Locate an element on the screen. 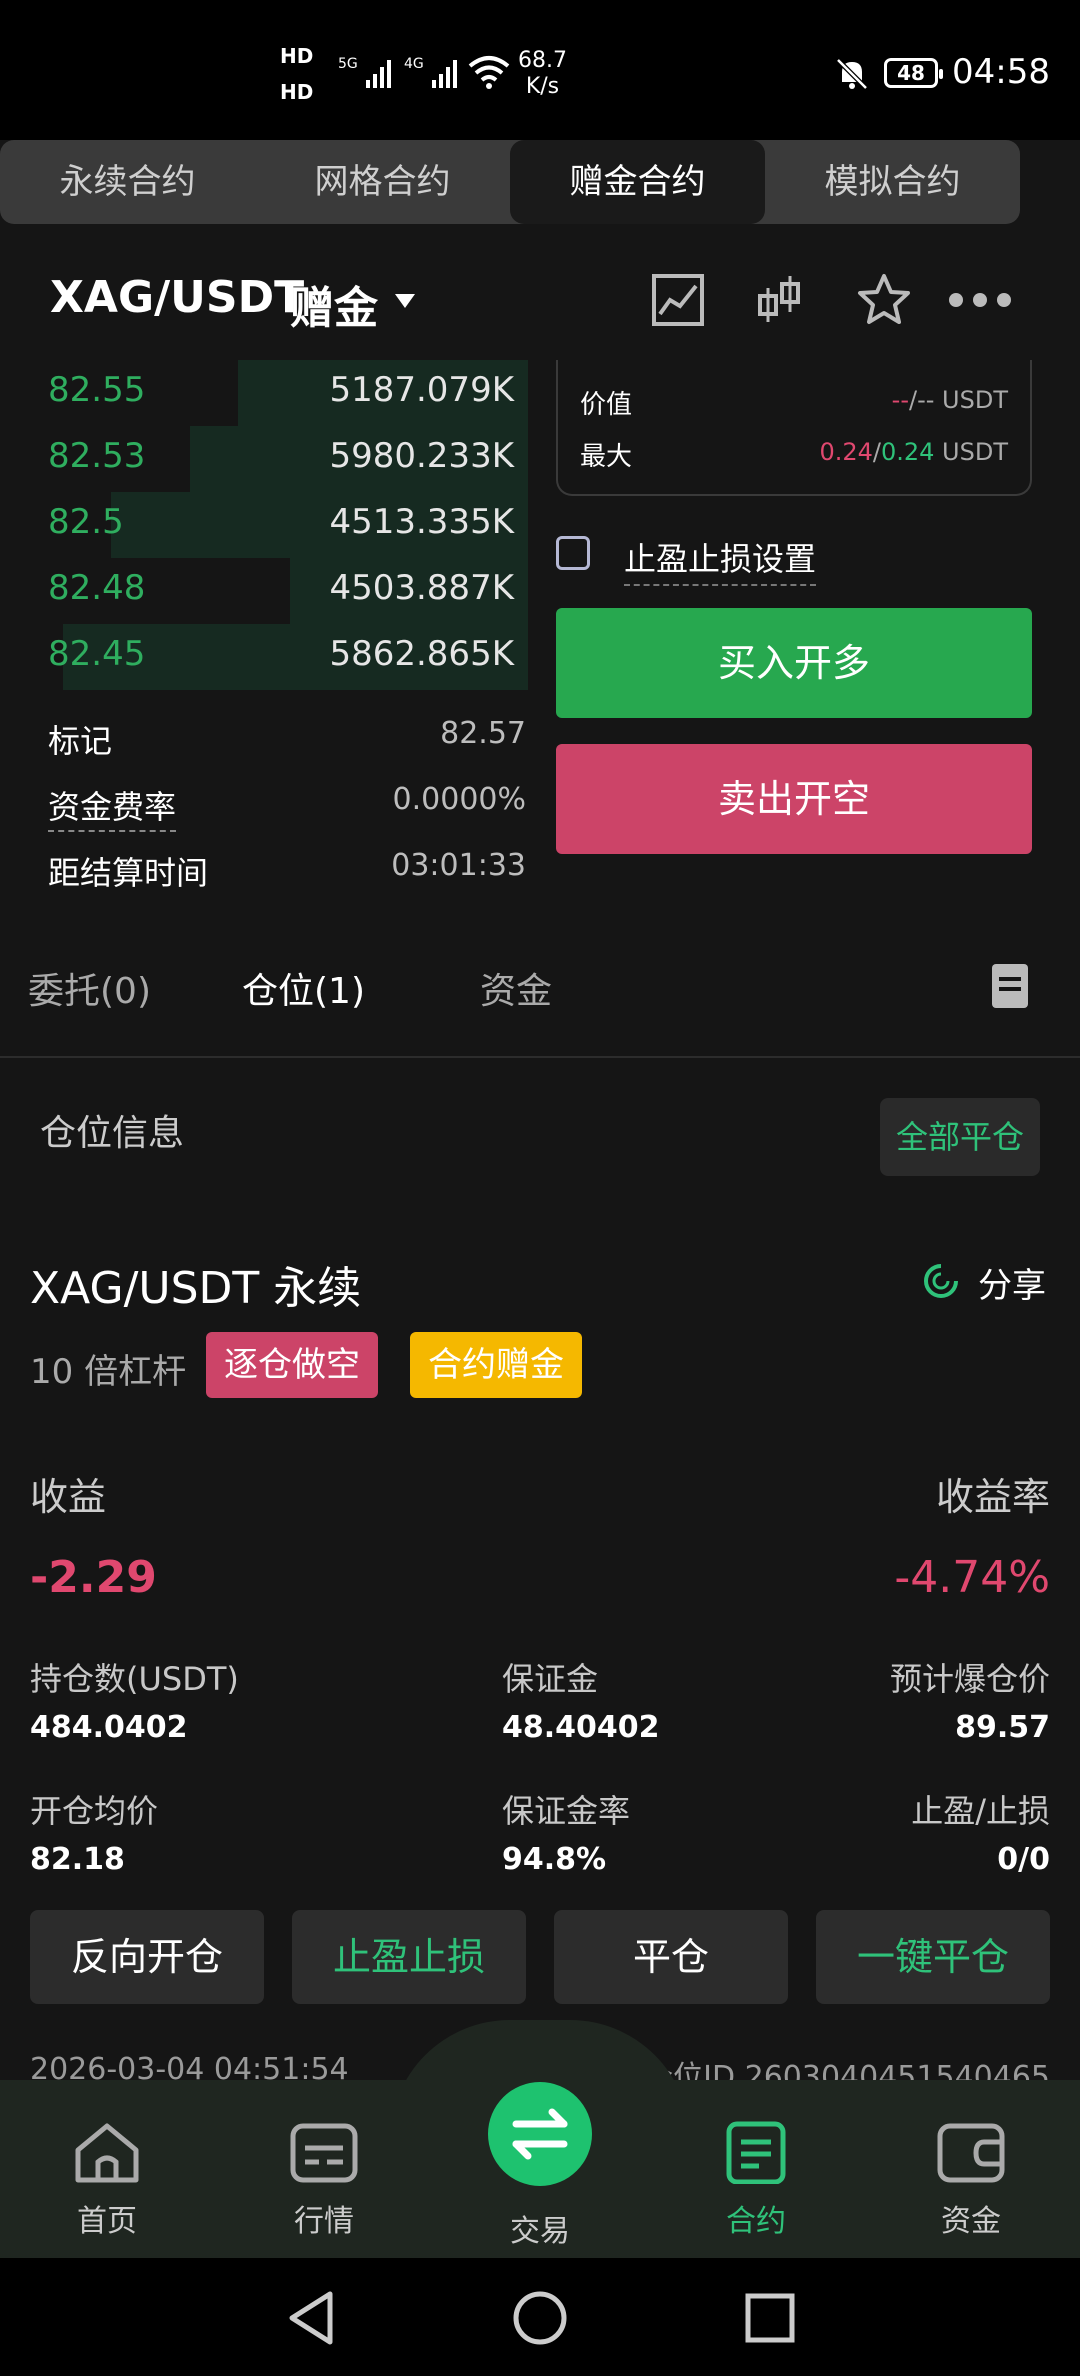 The image size is (1080, 2376). order-value-box: 价值 --/-- USDT 最大 0.24/0.24 USDT is located at coordinates (794, 428).